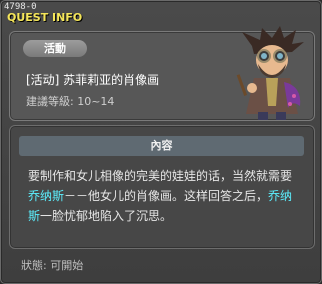 This screenshot has width=322, height=284. I want to click on content-header: 內容, so click(161, 146).